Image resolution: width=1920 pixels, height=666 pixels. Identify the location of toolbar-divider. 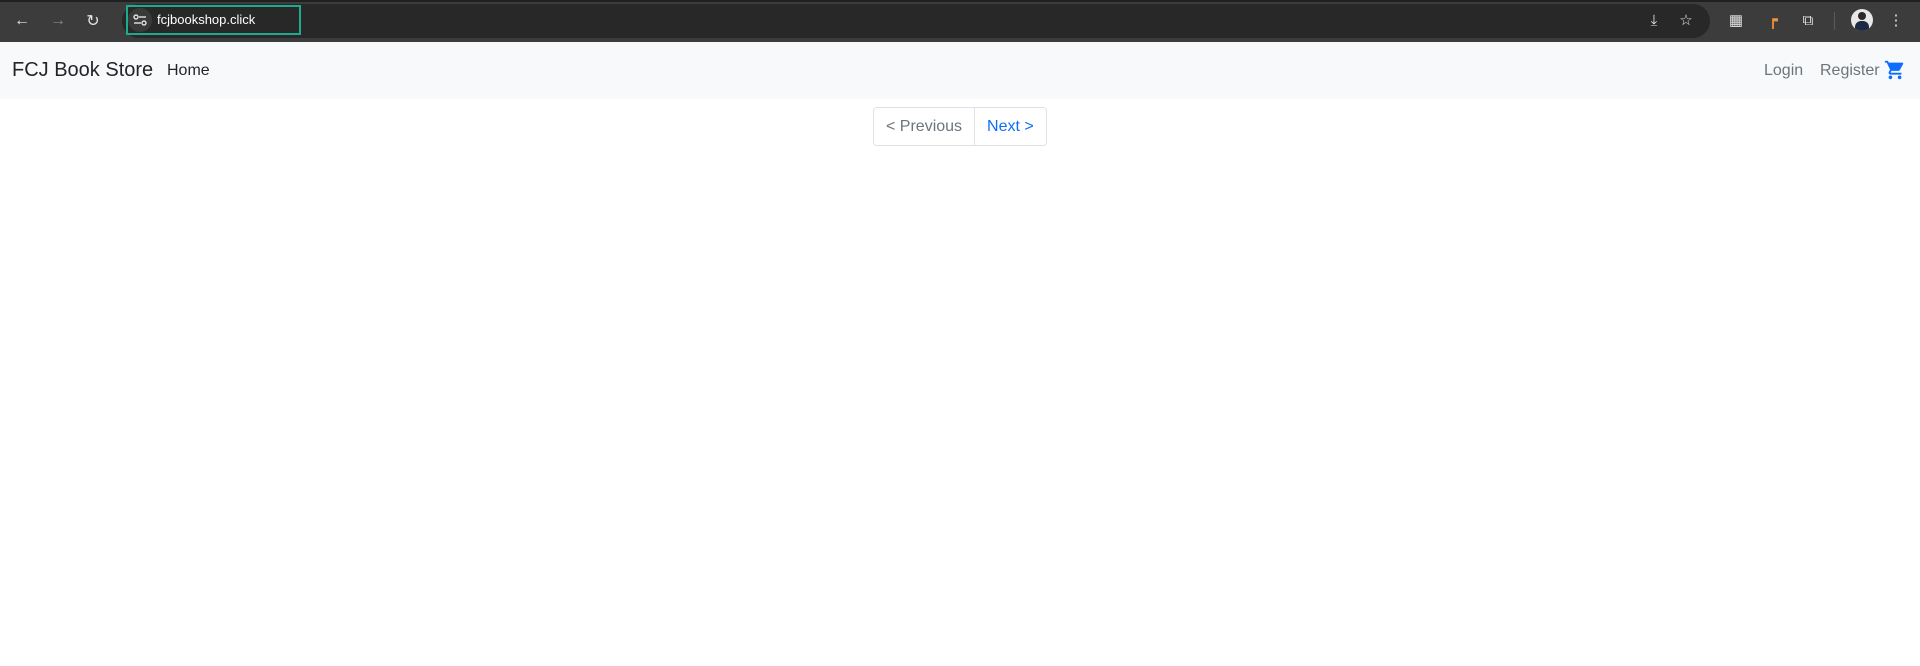
(1834, 21).